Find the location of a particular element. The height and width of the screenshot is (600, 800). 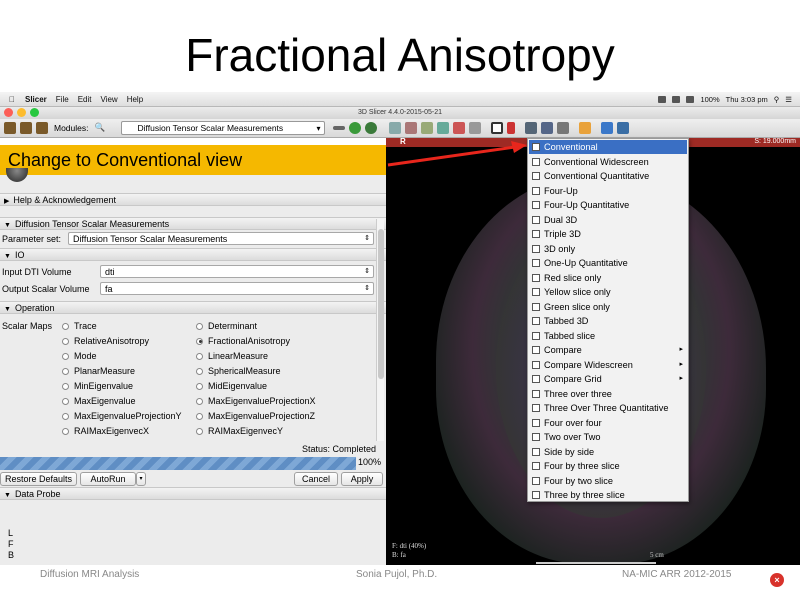

parameter-set-select: Diffusion Tensor Scalar Measurements ⇕ is located at coordinates (221, 238).